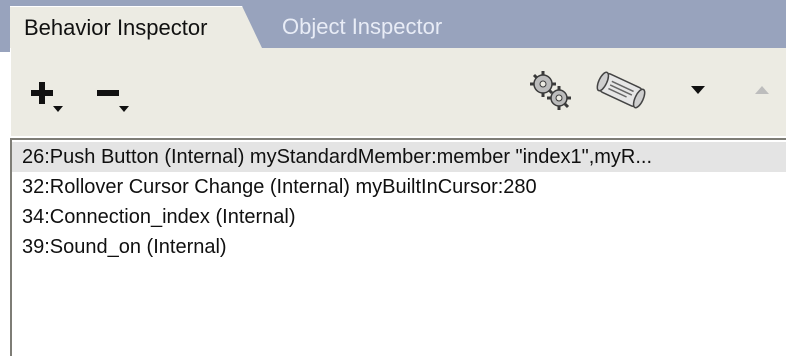 The image size is (786, 356). I want to click on move-up-button, so click(762, 90).